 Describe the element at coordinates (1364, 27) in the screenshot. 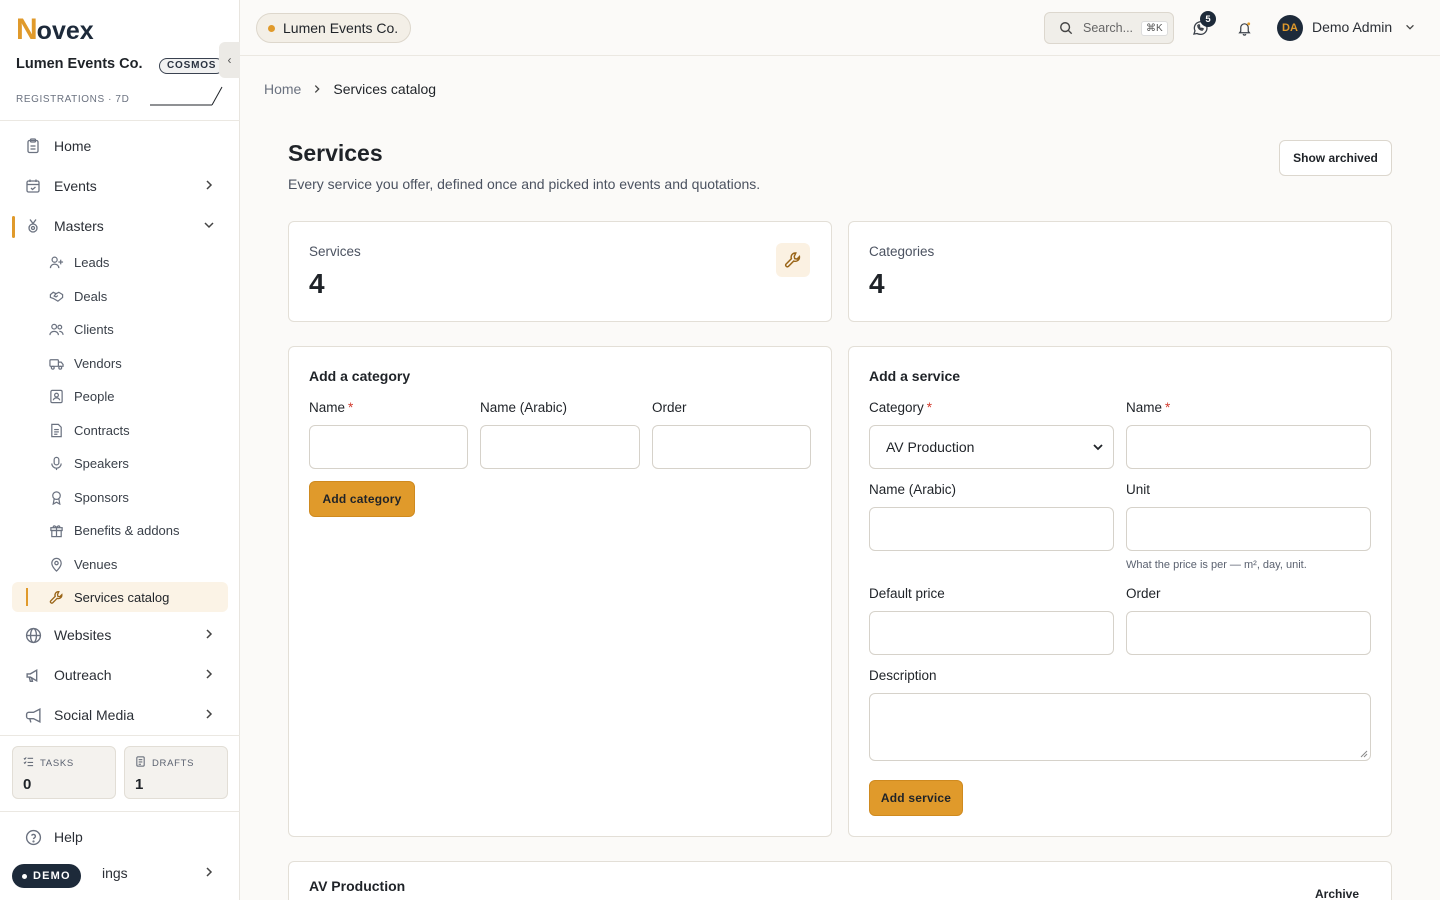

I see `user-menu: Demo Admin` at that location.